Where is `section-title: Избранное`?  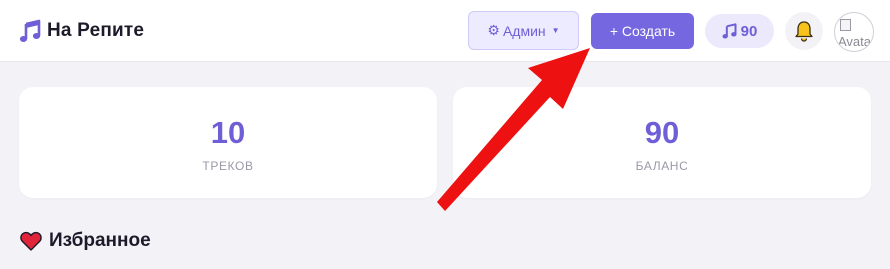
section-title: Избранное is located at coordinates (100, 240).